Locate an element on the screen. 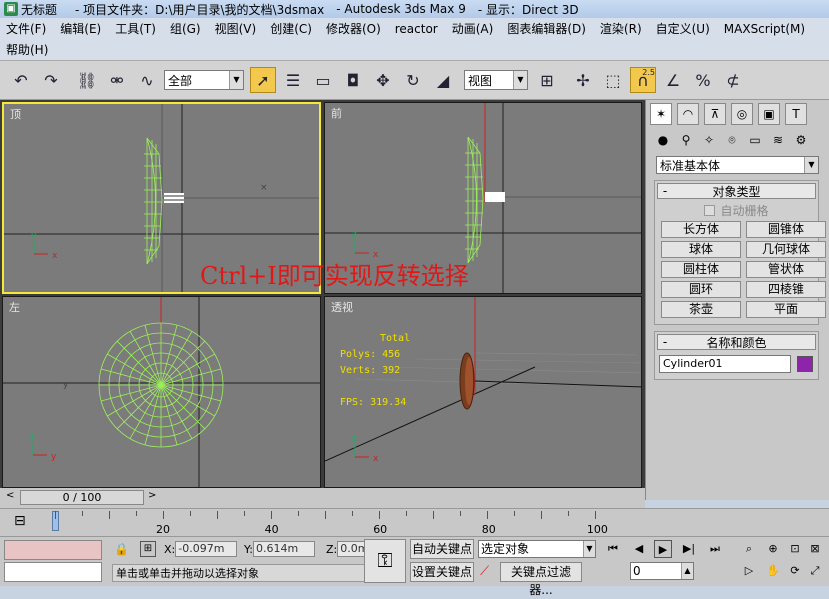  menu-item: 创建(C) is located at coordinates (291, 28).